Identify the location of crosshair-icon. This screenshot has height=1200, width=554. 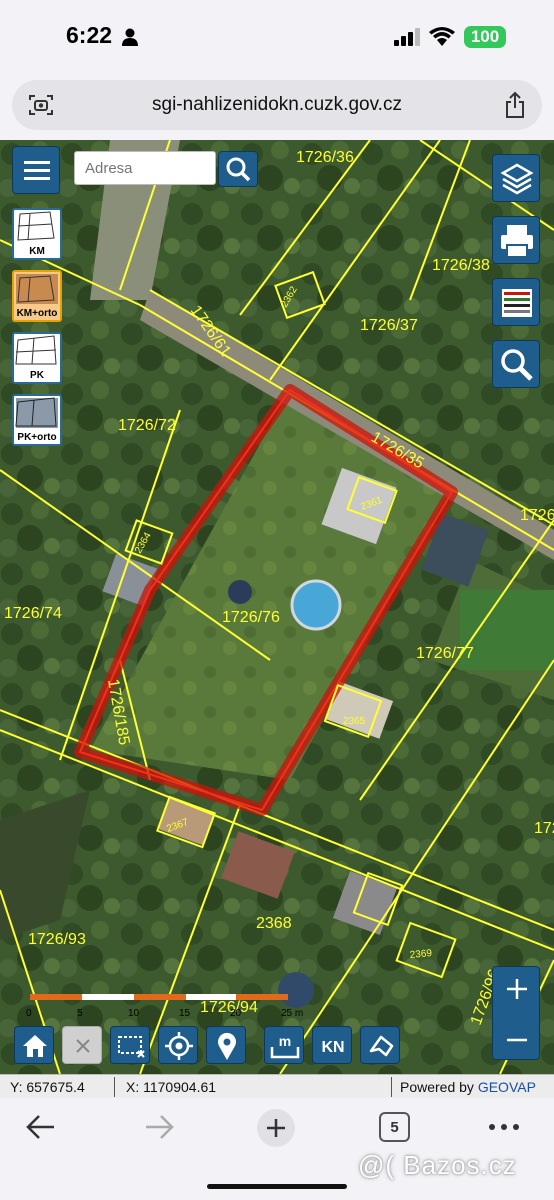
(179, 1046).